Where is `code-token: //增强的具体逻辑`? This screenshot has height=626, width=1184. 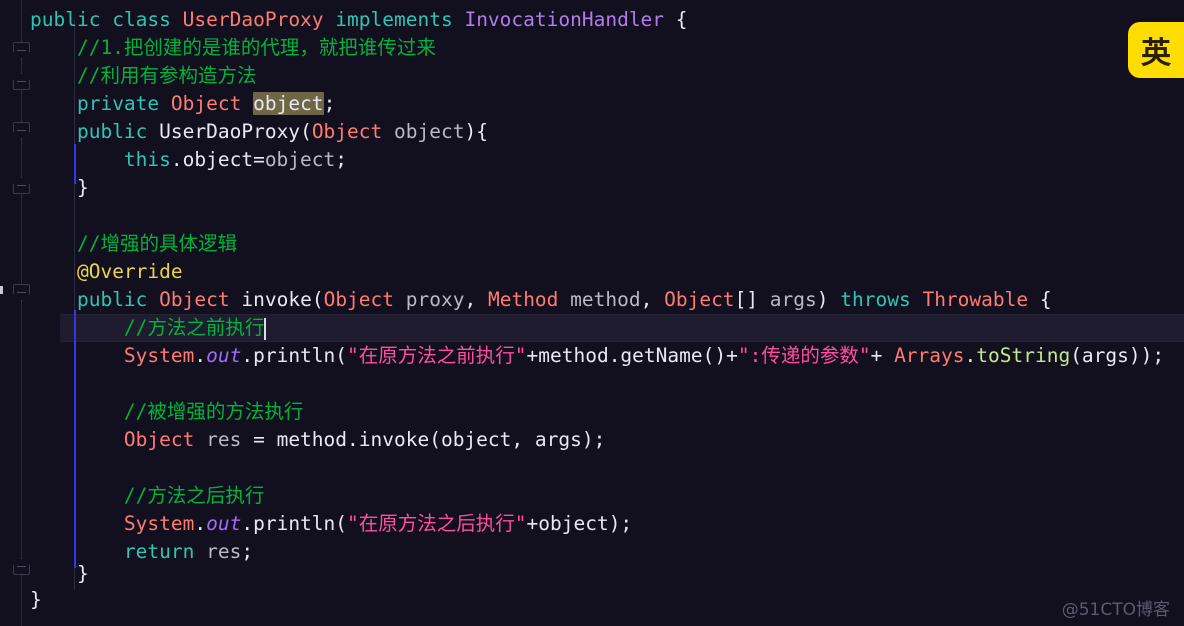 code-token: //增强的具体逻辑 is located at coordinates (156, 243).